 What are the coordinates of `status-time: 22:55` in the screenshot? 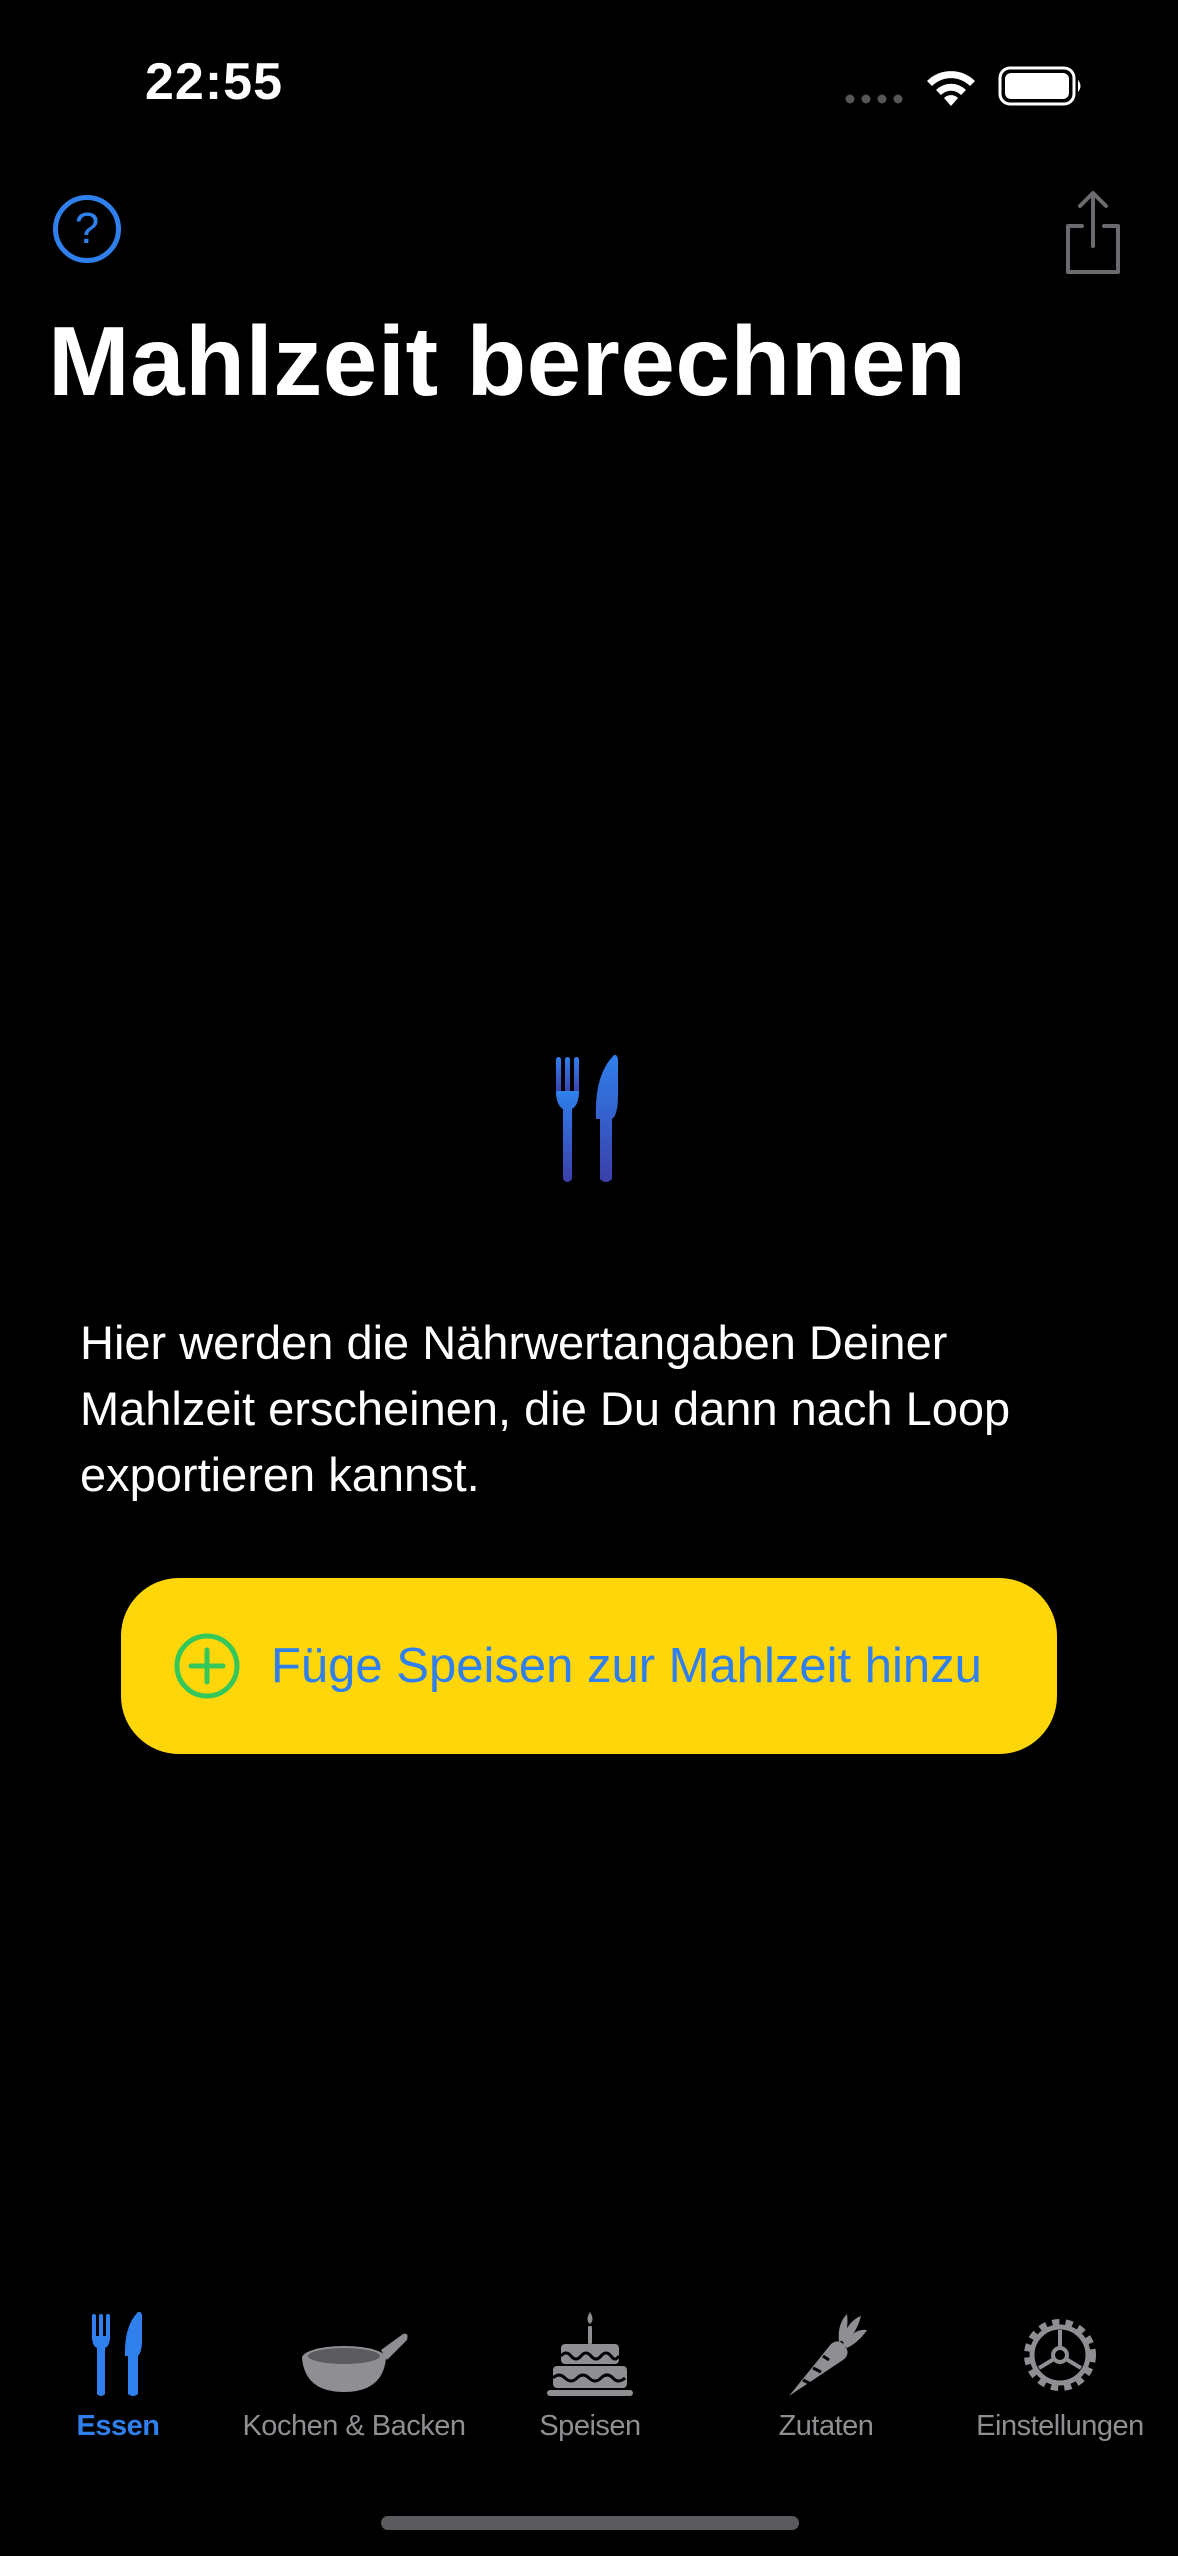 It's located at (214, 82).